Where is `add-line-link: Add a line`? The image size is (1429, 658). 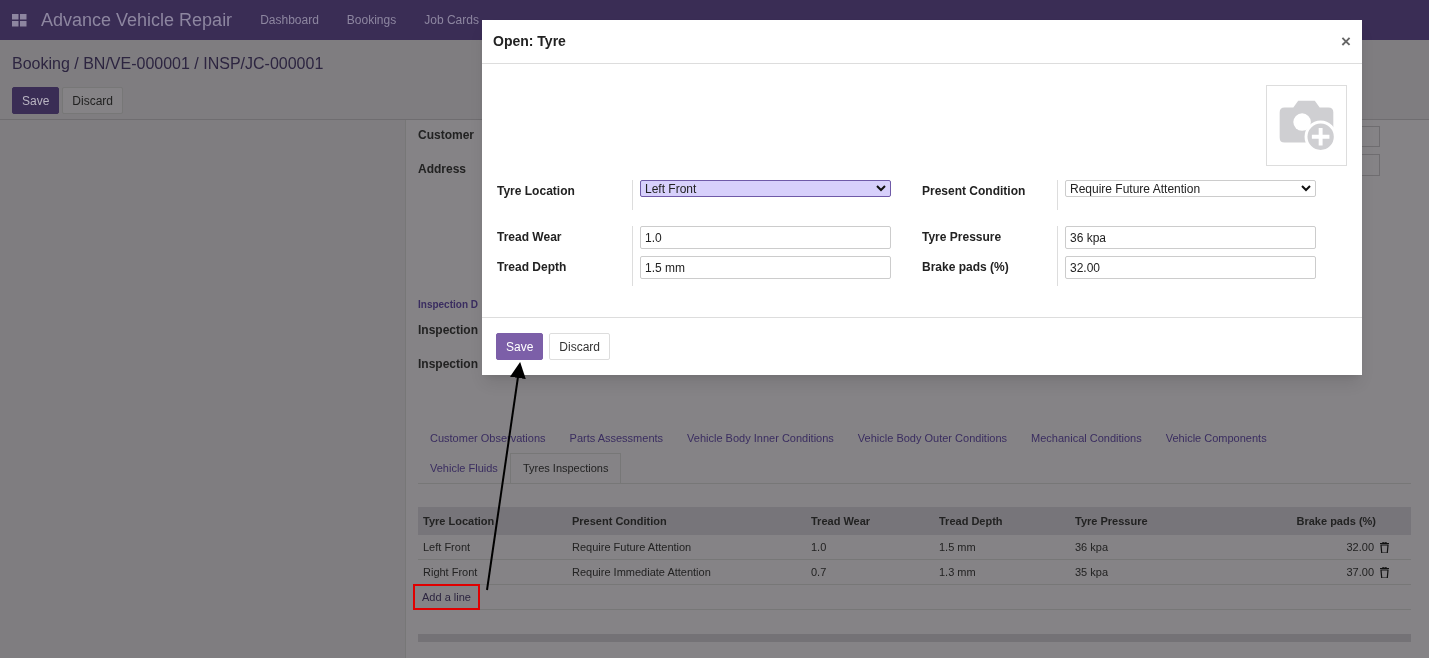 add-line-link: Add a line is located at coordinates (446, 597).